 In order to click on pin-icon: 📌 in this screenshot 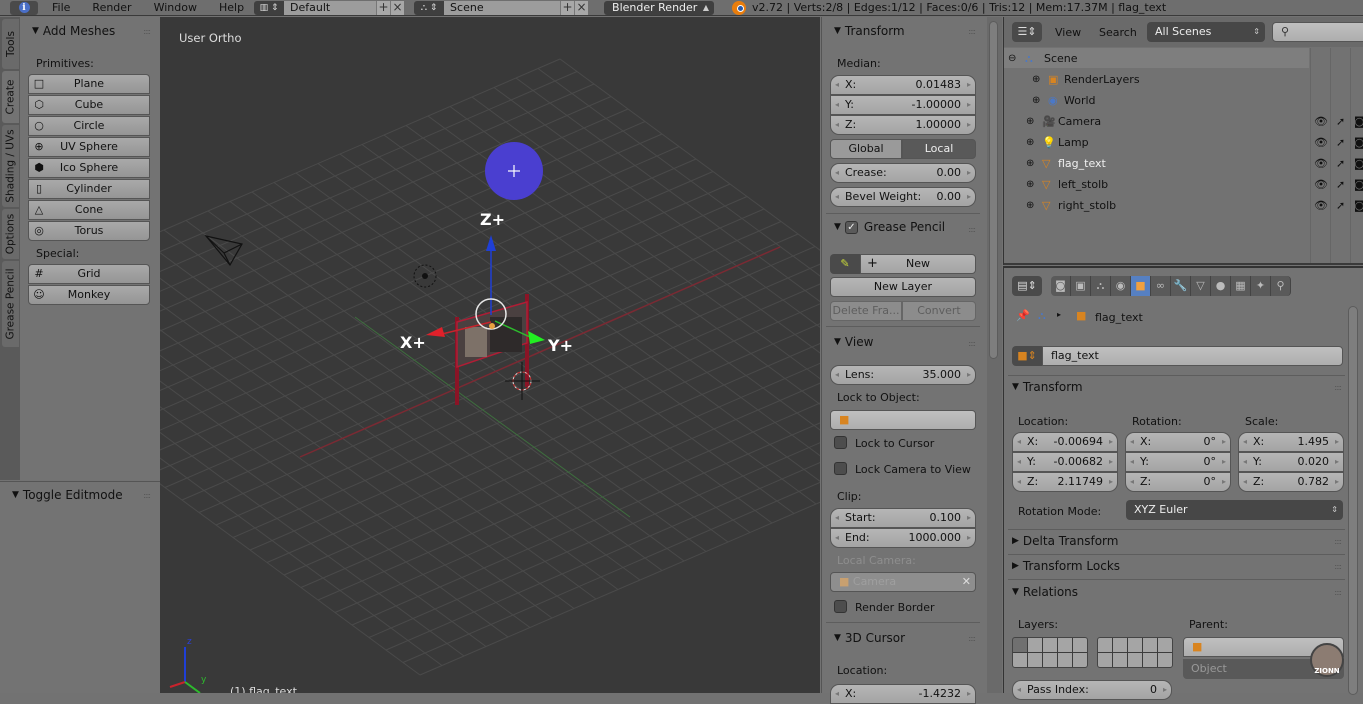, I will do `click(1023, 315)`.